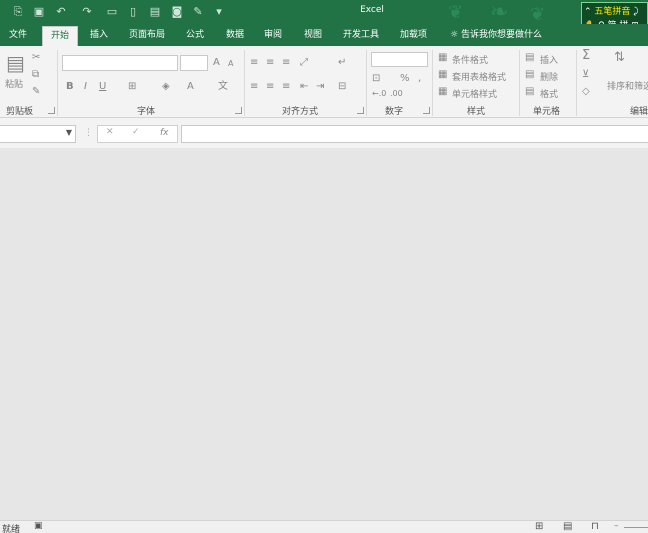 Image resolution: width=648 pixels, height=533 pixels. Describe the element at coordinates (501, 35) in the screenshot. I see `tell-me-text: 告诉我你想要做什么` at that location.